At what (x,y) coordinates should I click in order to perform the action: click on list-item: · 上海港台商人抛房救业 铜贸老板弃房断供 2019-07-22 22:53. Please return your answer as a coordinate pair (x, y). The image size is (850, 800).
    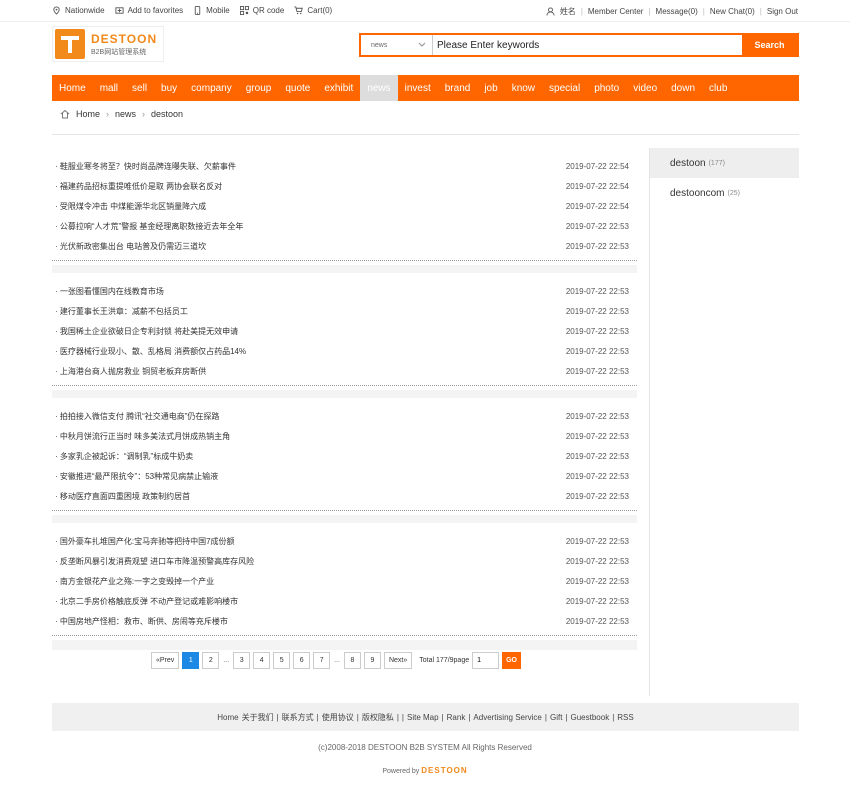
    Looking at the image, I should click on (344, 371).